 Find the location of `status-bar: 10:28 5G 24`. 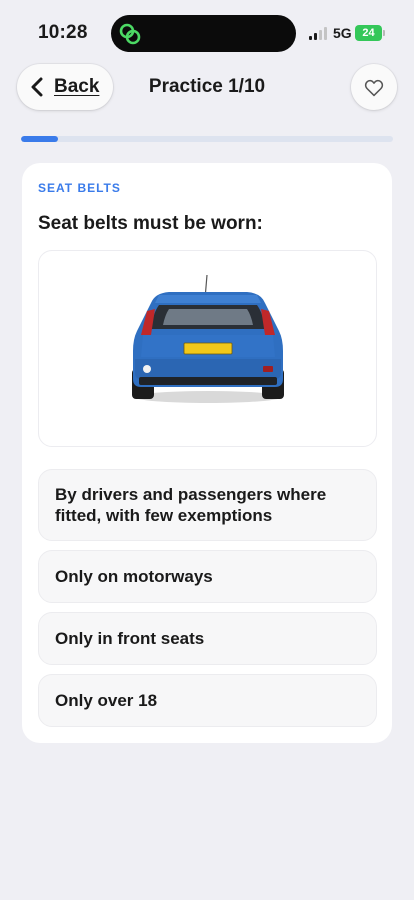

status-bar: 10:28 5G 24 is located at coordinates (207, 31).